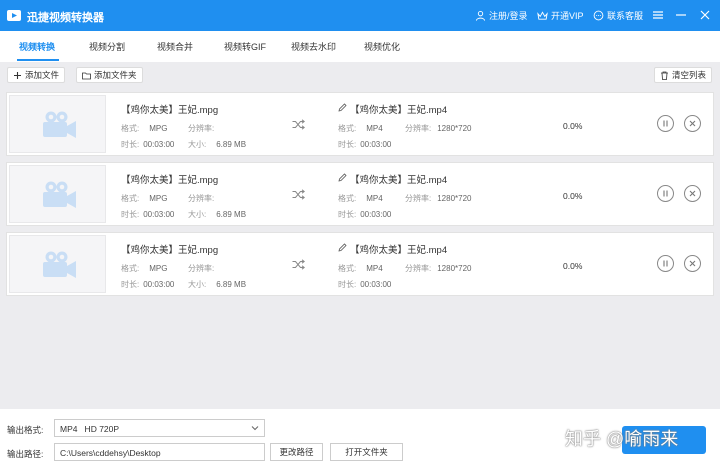 This screenshot has width=720, height=471. I want to click on menu-icon, so click(658, 15).